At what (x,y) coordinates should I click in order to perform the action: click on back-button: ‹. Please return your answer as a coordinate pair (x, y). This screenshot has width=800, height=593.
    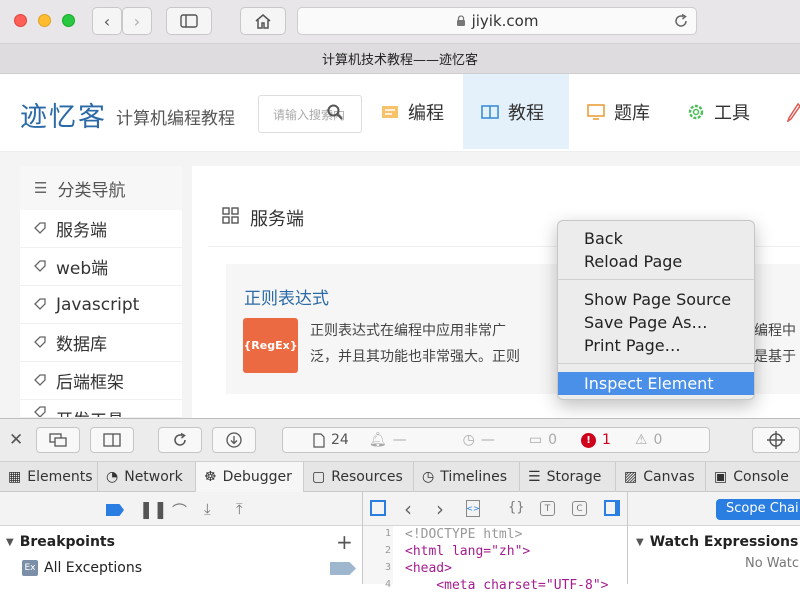
    Looking at the image, I should click on (107, 21).